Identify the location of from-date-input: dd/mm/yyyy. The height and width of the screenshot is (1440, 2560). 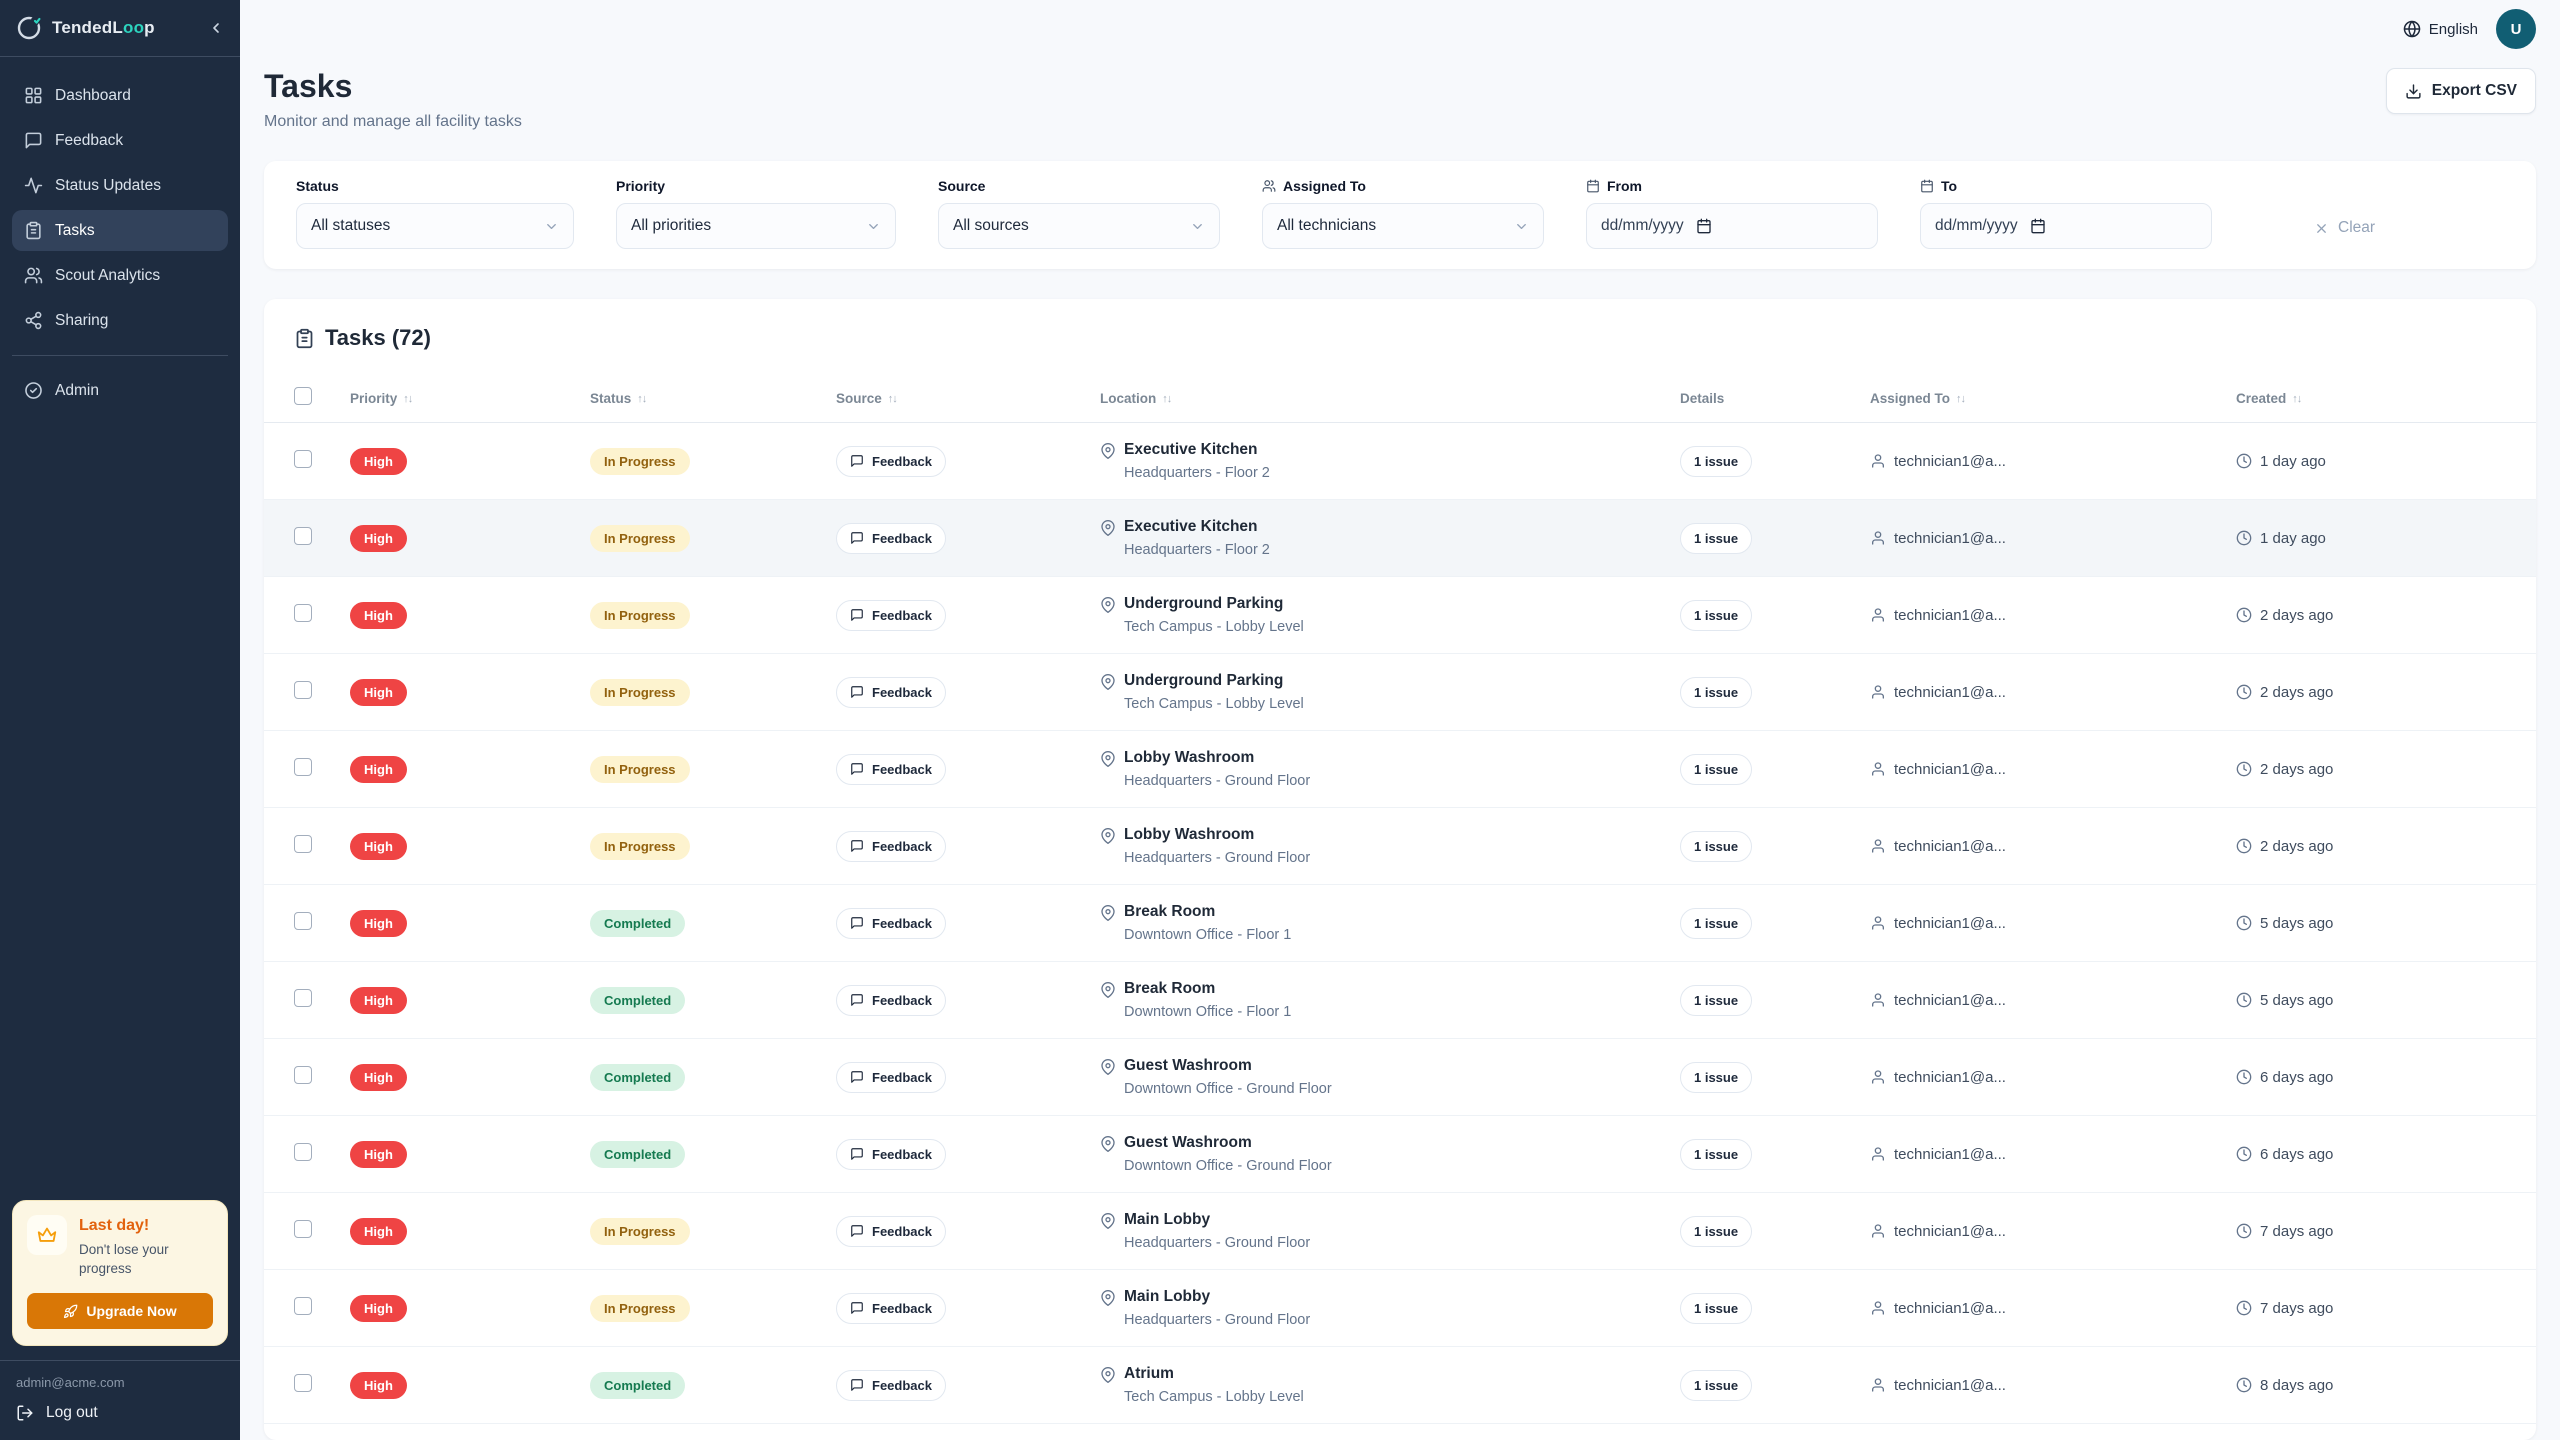
(1732, 226).